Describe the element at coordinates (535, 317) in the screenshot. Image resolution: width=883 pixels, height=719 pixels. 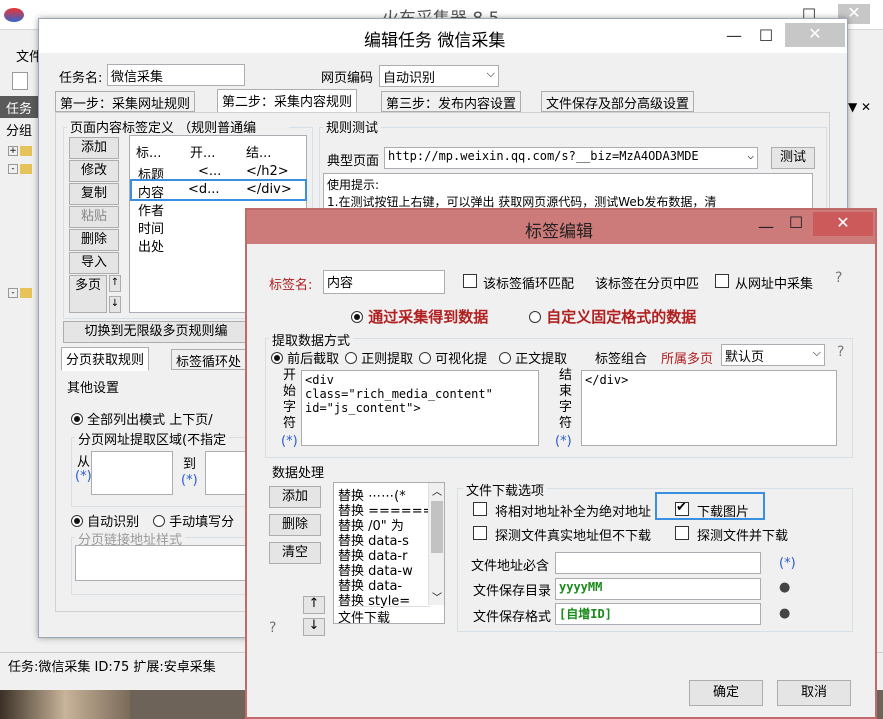
I see `radio-icon` at that location.